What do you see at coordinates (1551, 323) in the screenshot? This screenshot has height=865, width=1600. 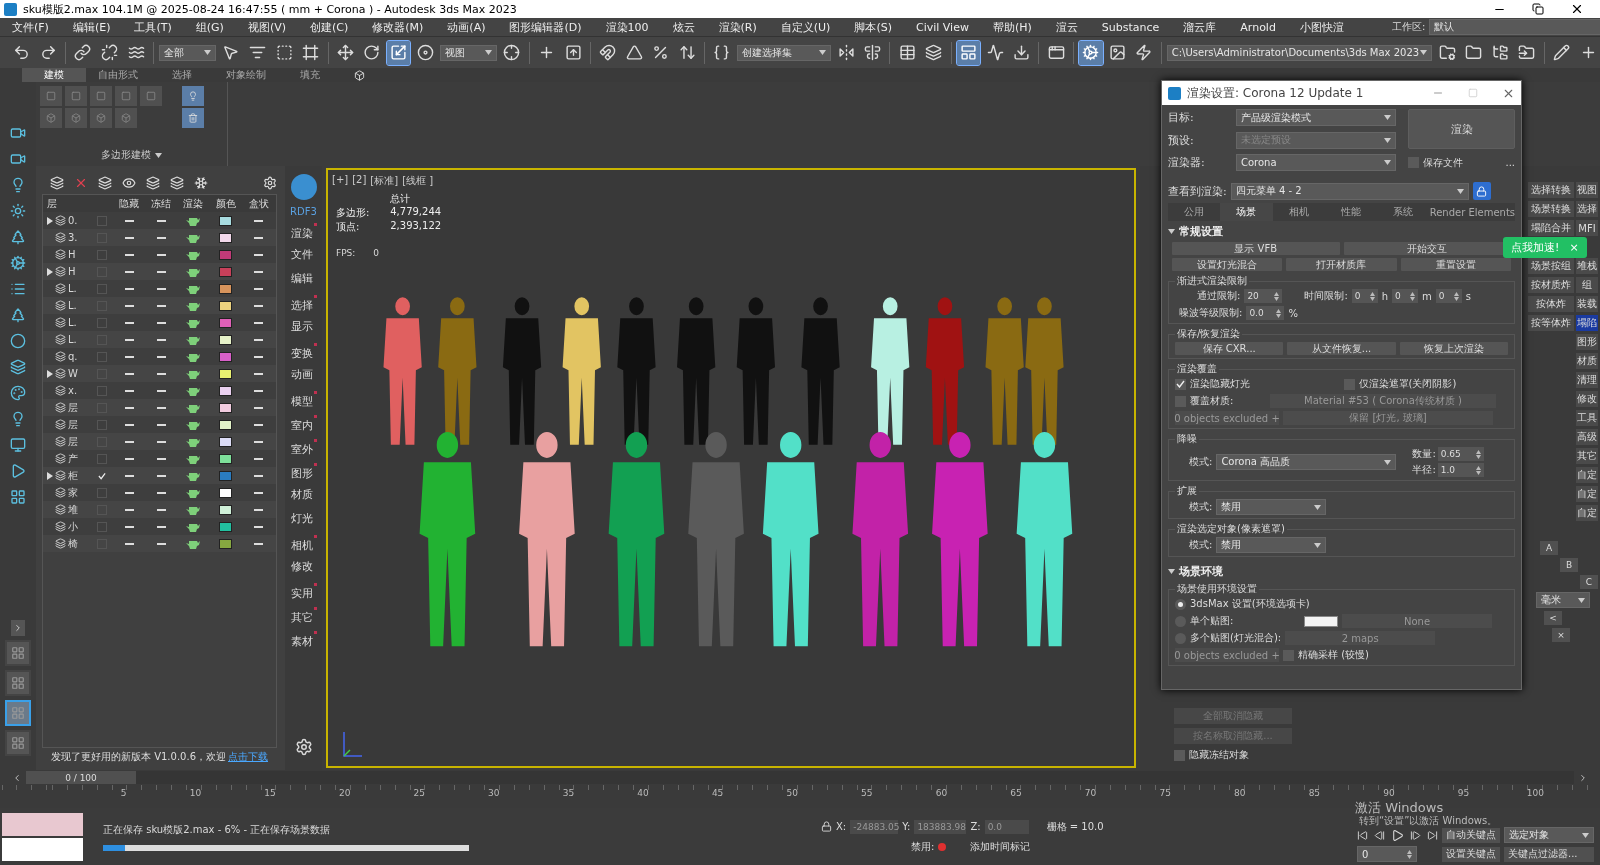 I see `tool-button: 按等体炸` at bounding box center [1551, 323].